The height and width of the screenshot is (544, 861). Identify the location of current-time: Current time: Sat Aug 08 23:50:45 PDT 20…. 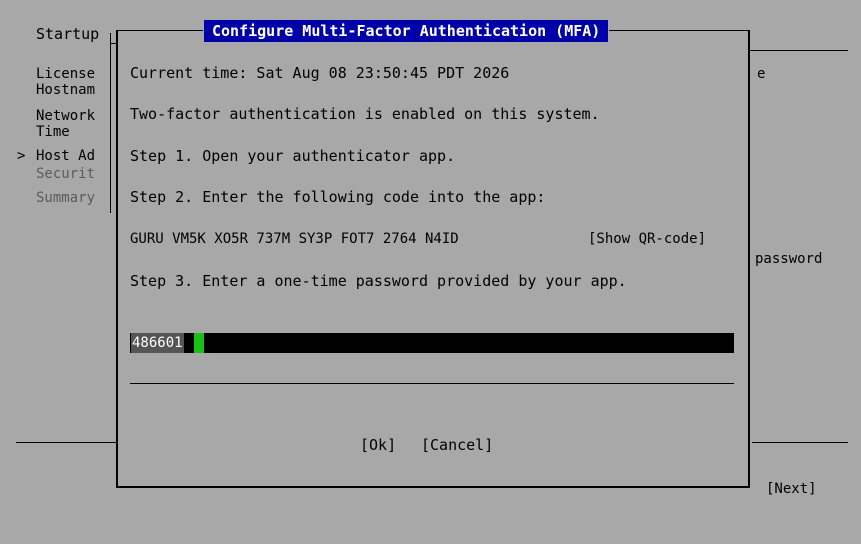
(320, 73).